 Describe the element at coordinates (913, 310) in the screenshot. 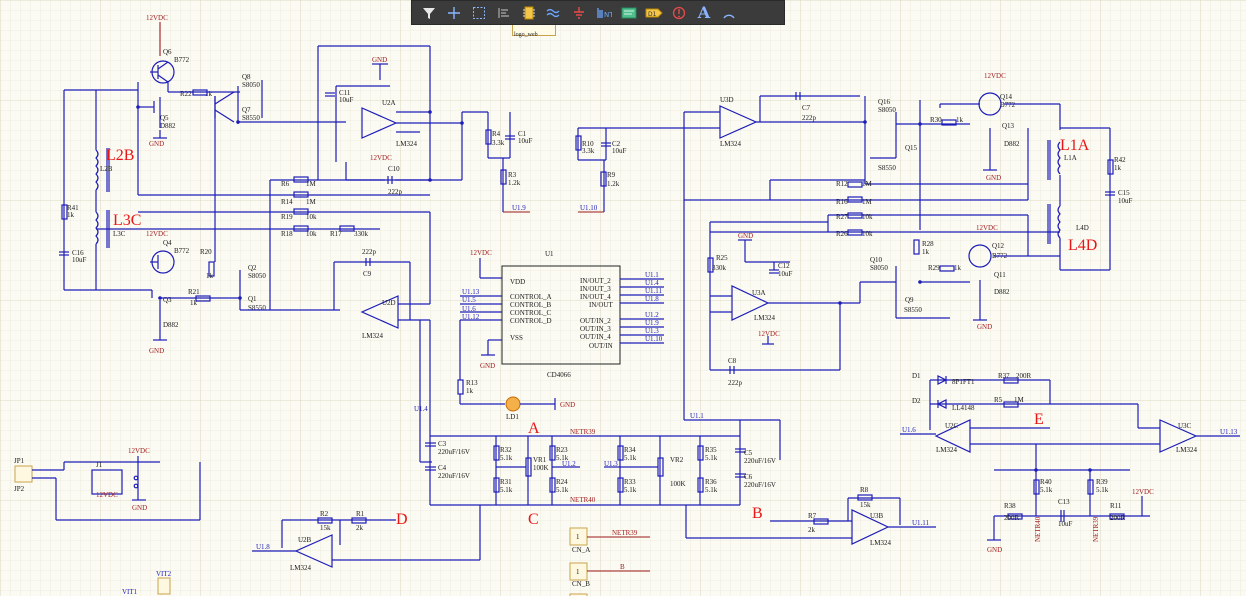

I see `q9-type: S8550` at that location.